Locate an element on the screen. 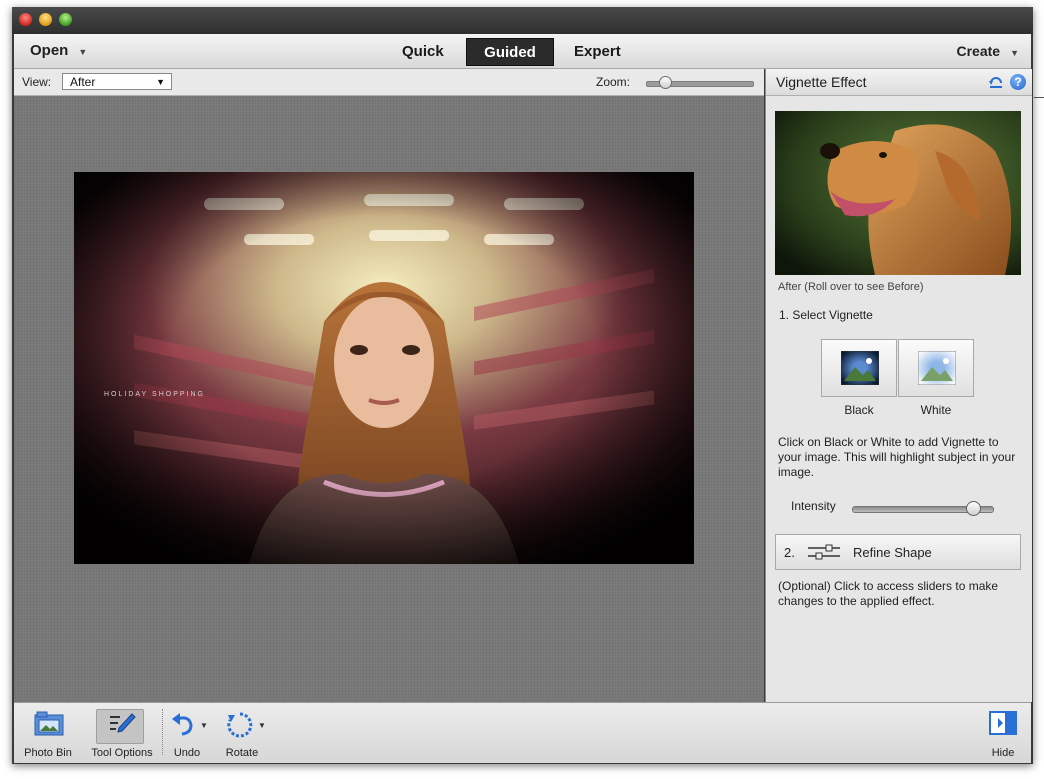 The width and height of the screenshot is (1044, 779). tool-options-button: Tool Options is located at coordinates (122, 734).